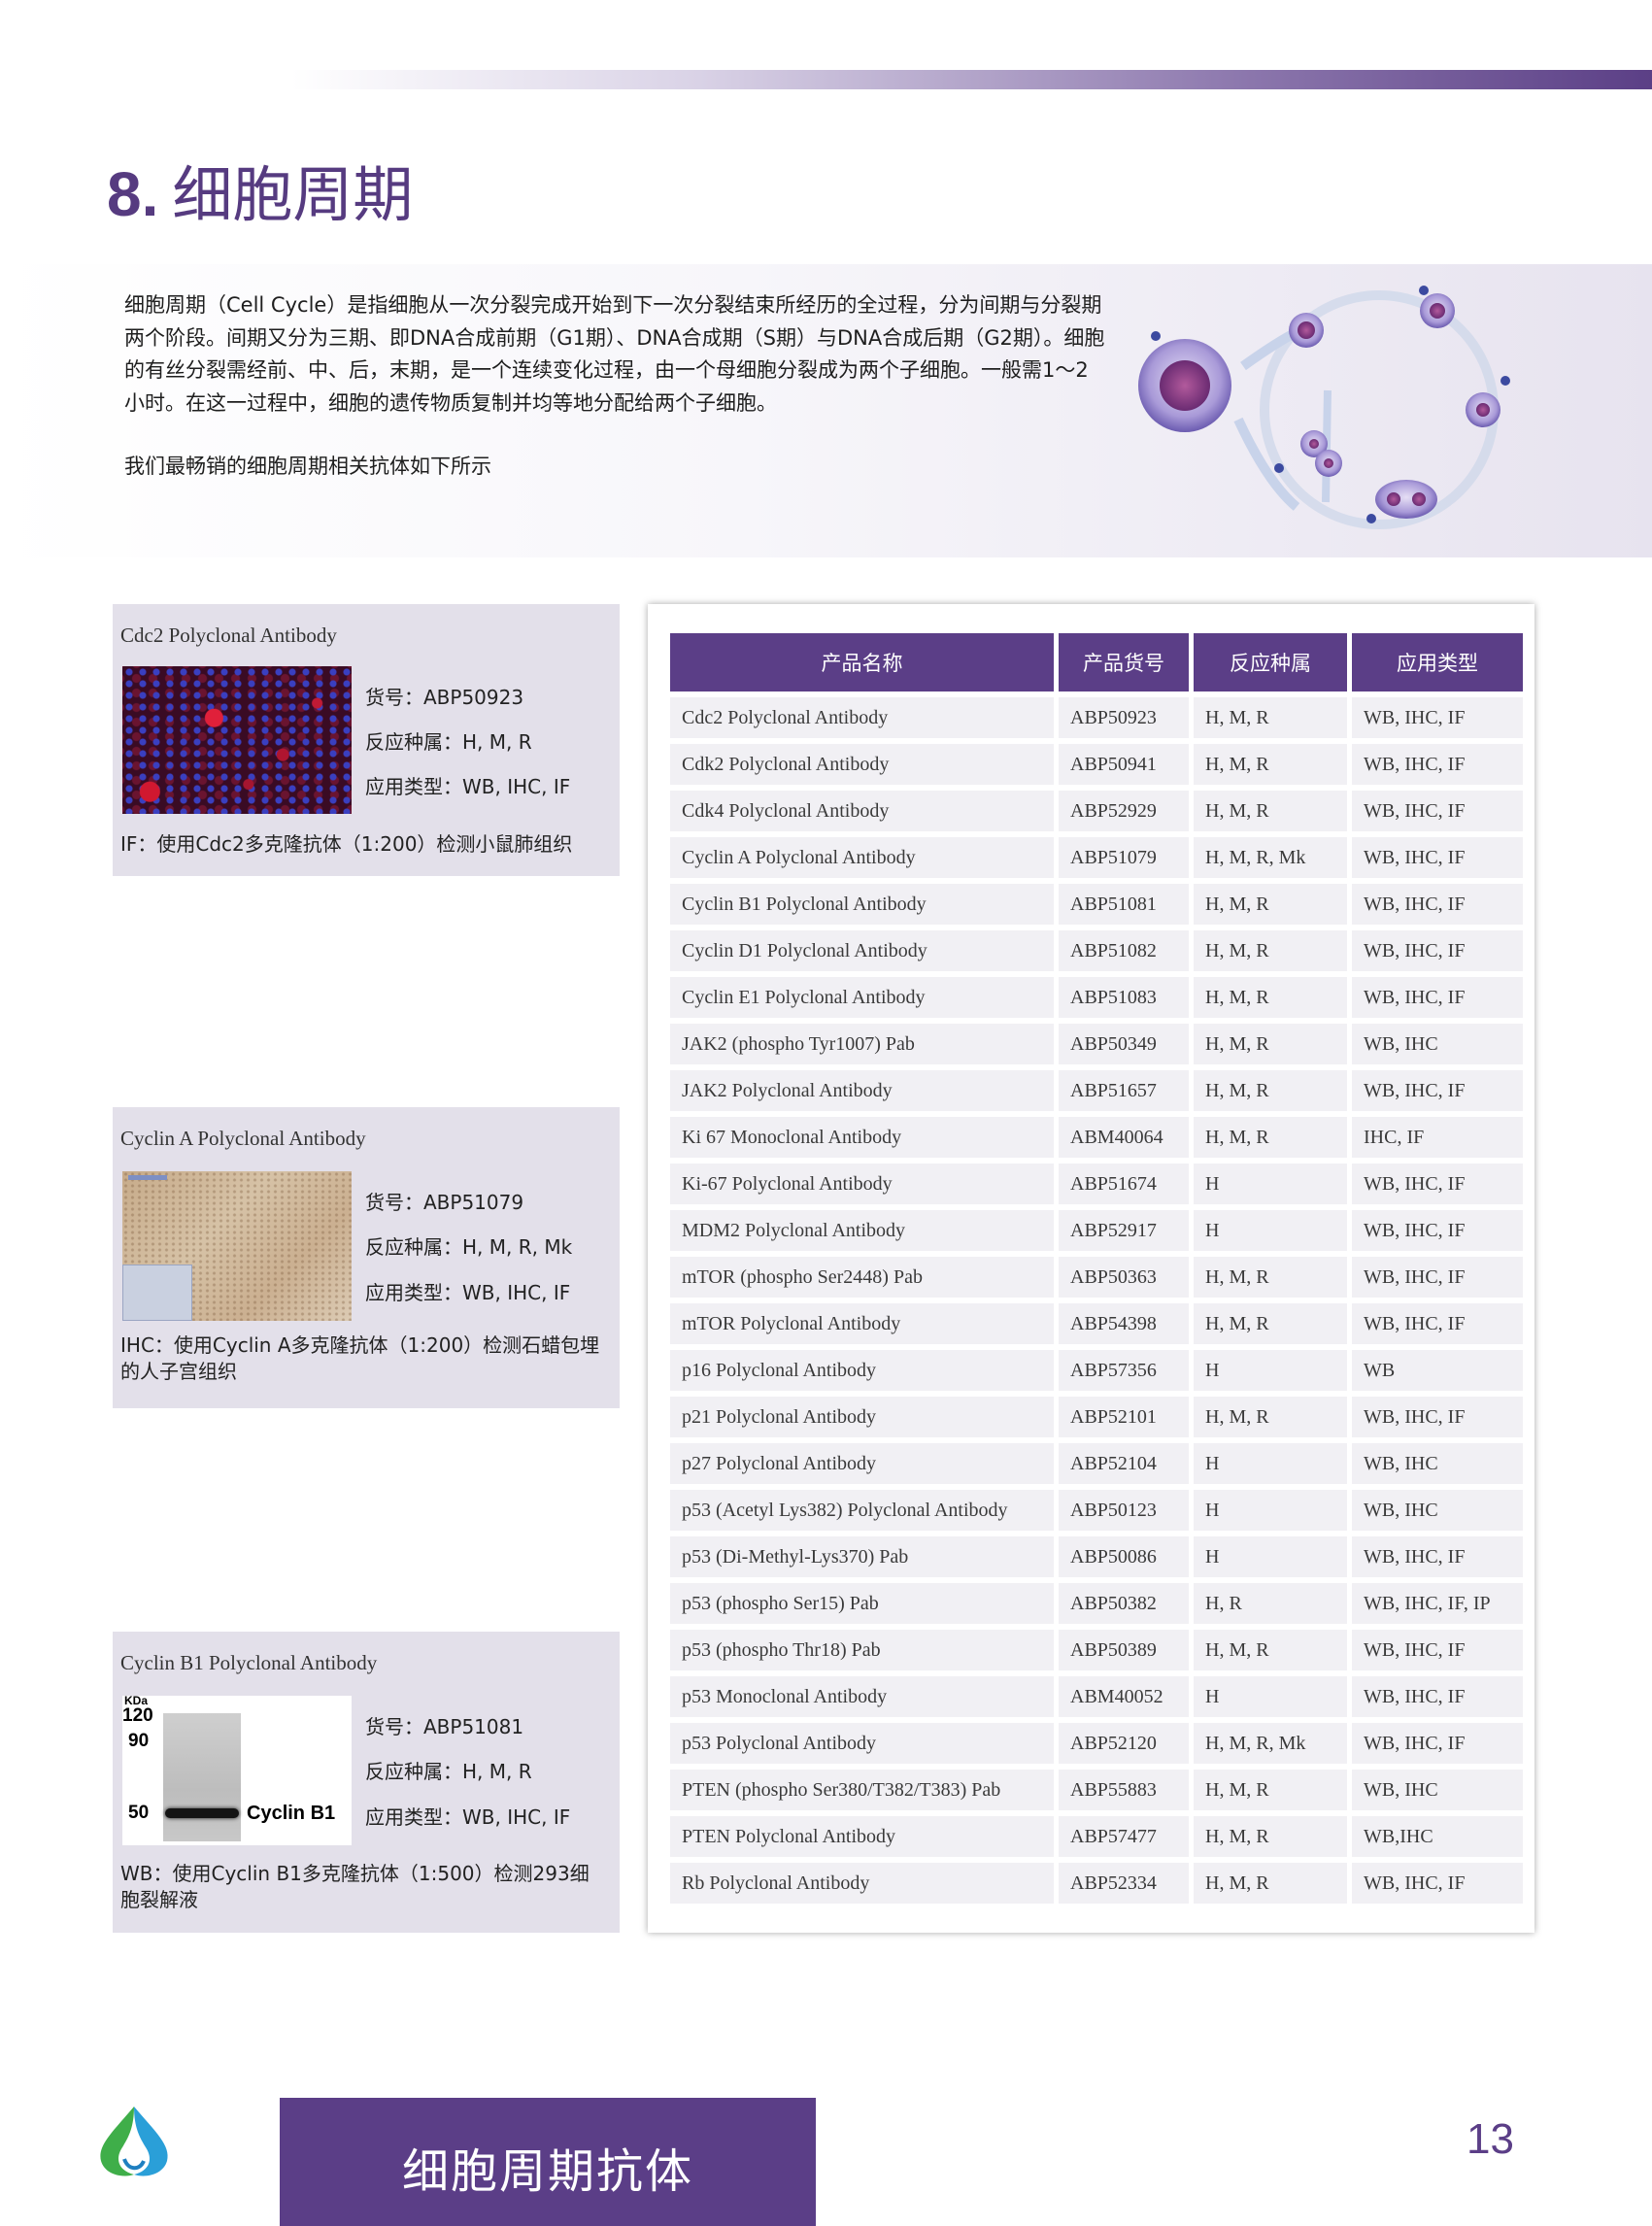  Describe the element at coordinates (862, 1370) in the screenshot. I see `cell-product-name: p16 Polyclonal Antibody` at that location.